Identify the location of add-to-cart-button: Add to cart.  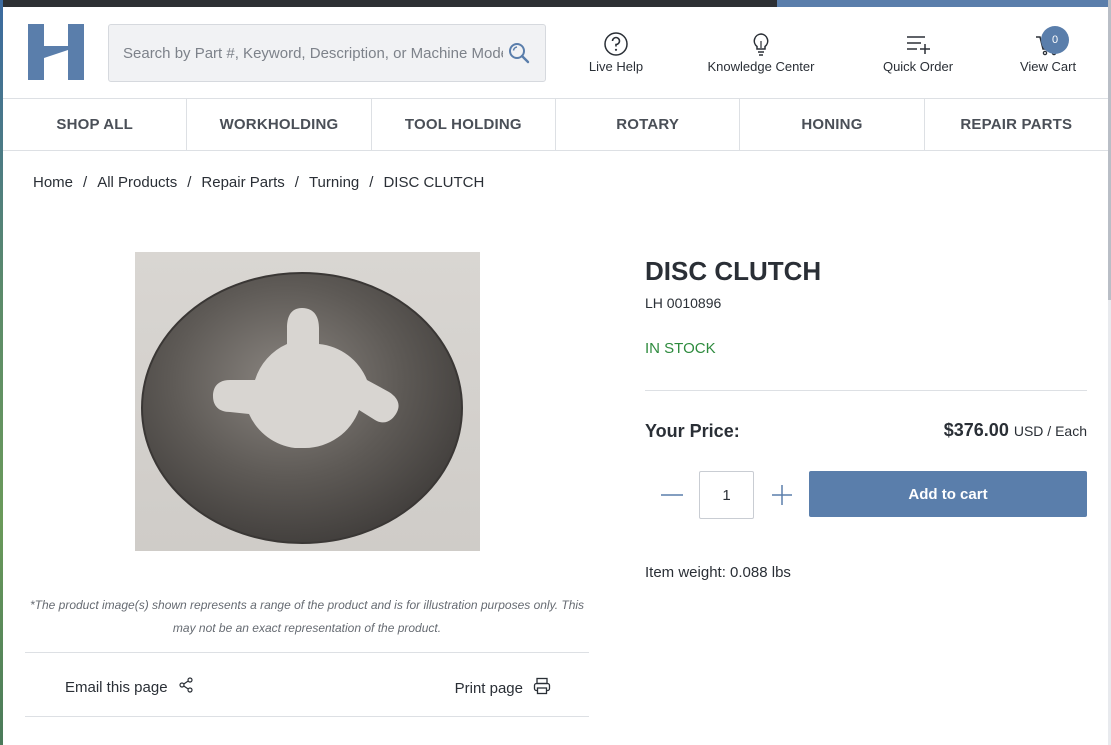
(948, 494).